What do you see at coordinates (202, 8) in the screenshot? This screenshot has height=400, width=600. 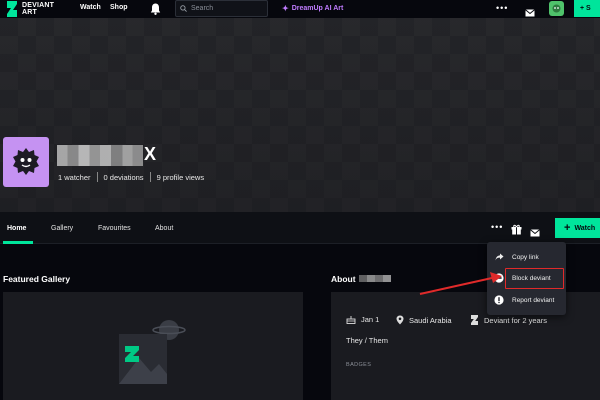 I see `search-input: Search` at bounding box center [202, 8].